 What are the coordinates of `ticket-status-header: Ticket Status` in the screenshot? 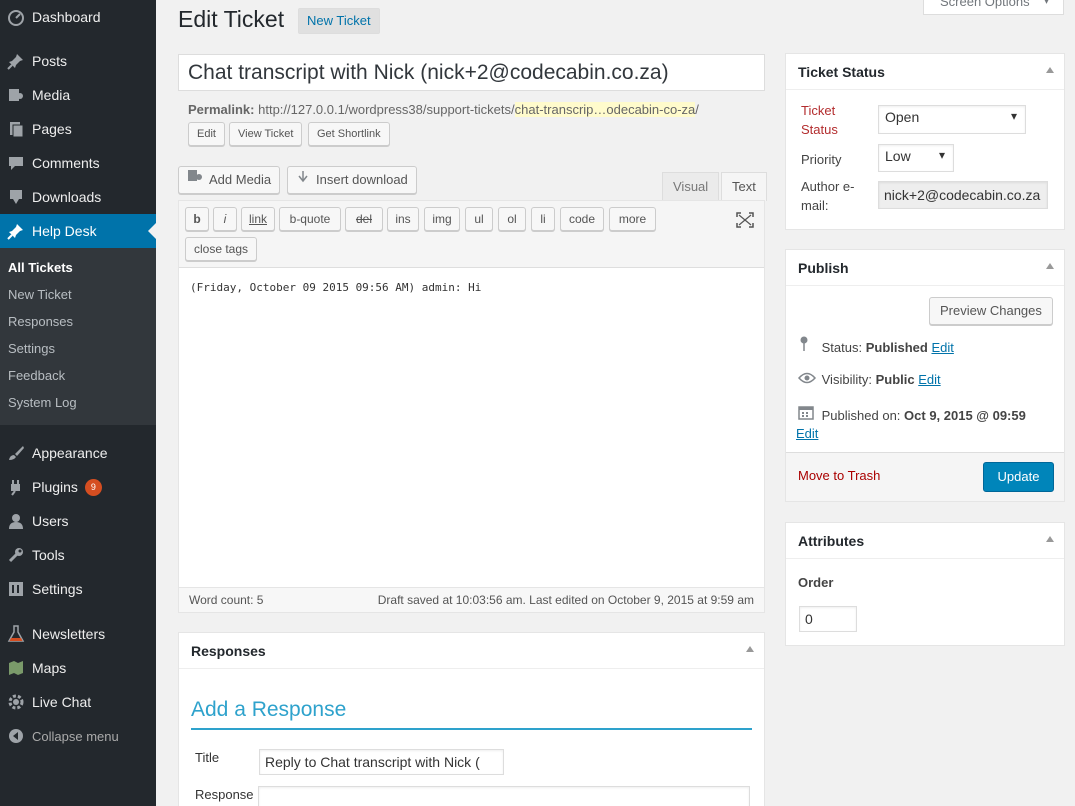 It's located at (925, 72).